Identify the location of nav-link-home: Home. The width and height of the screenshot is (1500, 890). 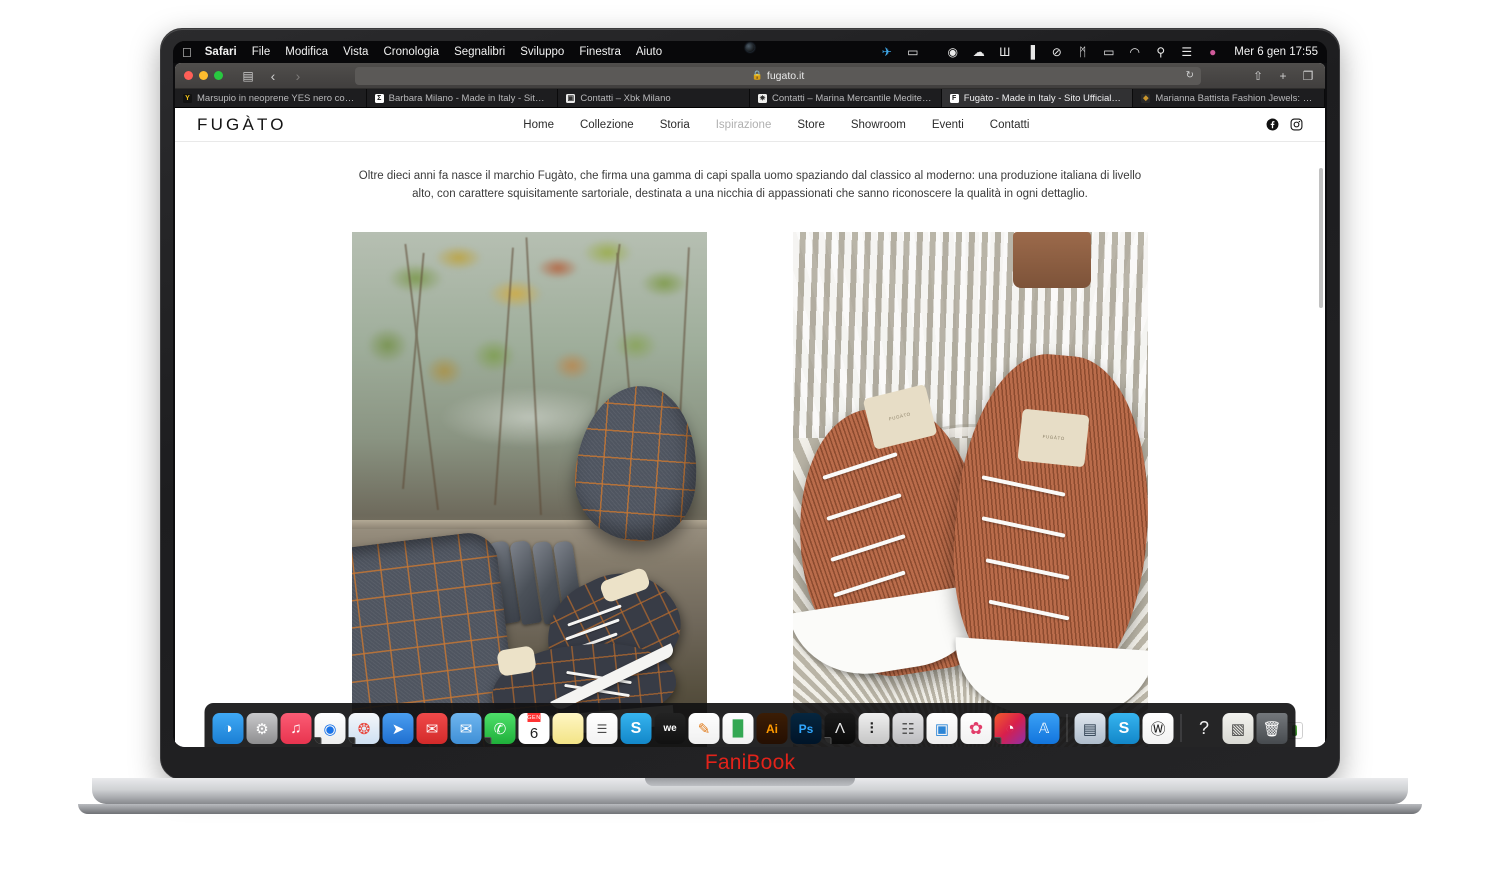
(538, 125).